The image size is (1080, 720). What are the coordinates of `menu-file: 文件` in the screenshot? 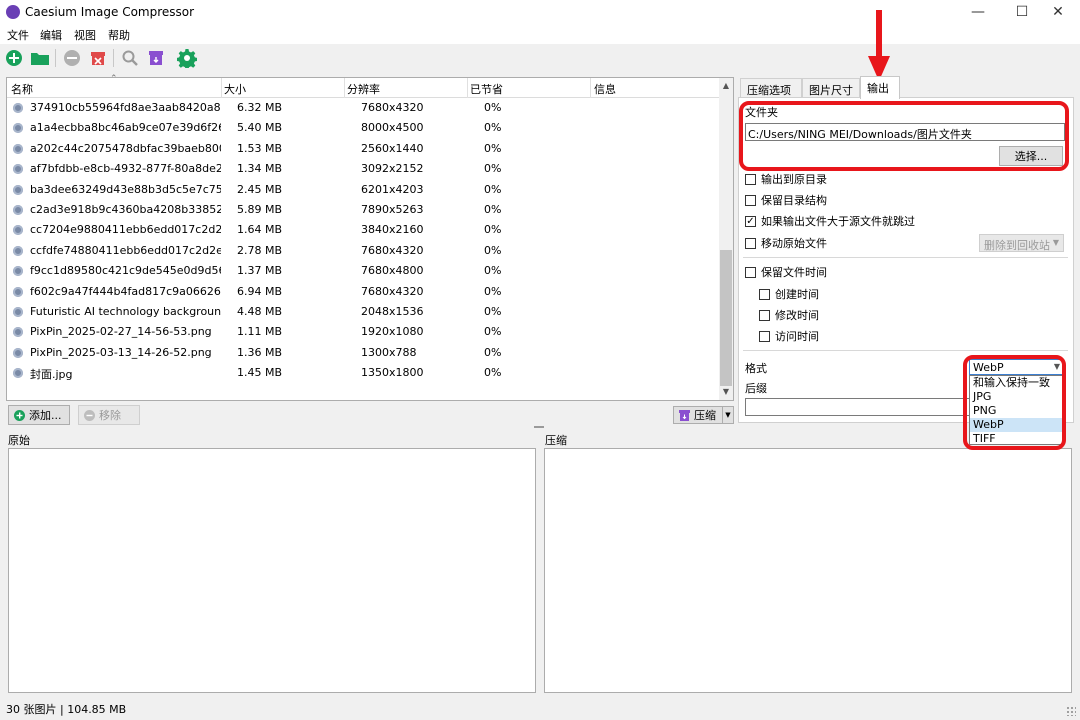 It's located at (18, 35).